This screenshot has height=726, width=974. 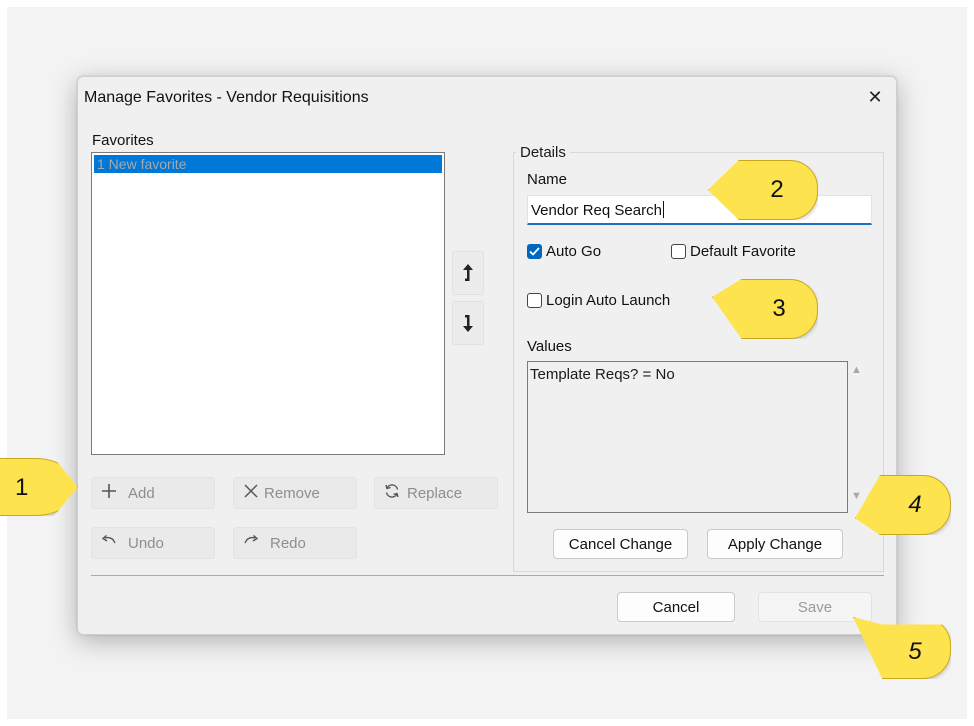 I want to click on remove-button: Remove, so click(x=295, y=493).